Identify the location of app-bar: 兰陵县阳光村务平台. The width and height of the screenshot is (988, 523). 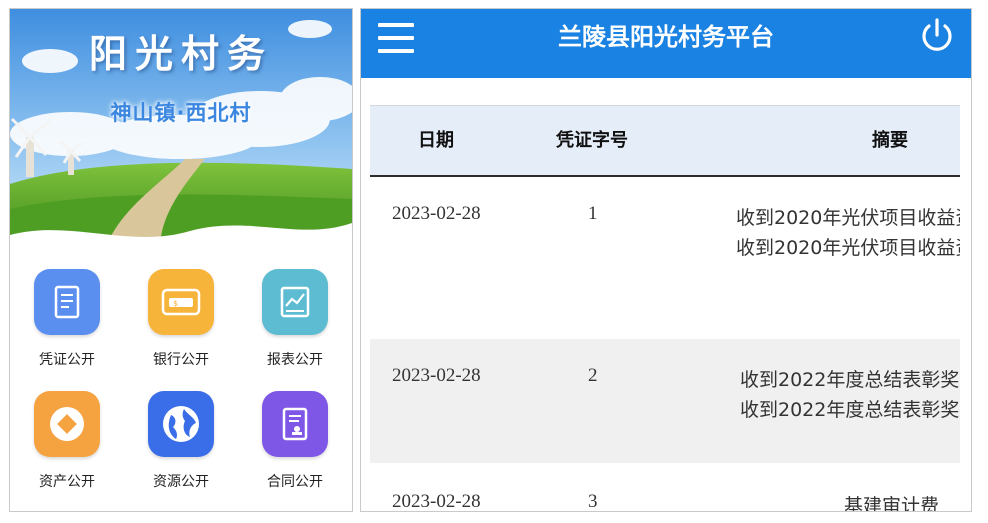
(666, 43).